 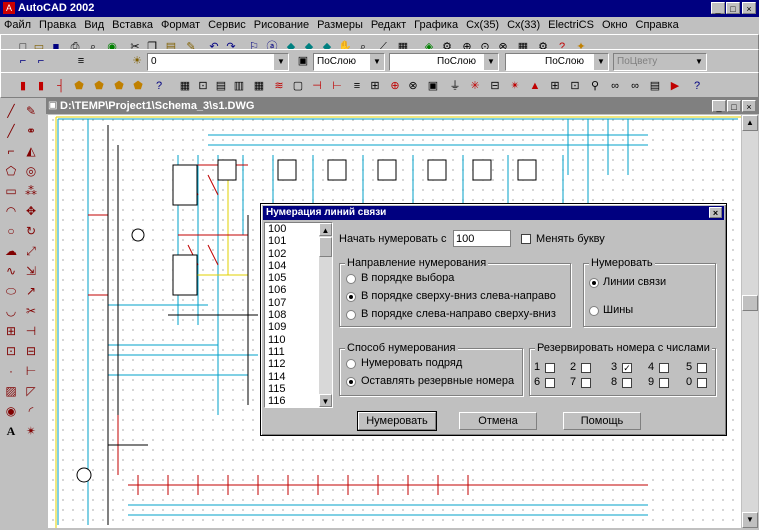 I want to click on chamfer-icon: ◸, so click(x=31, y=391).